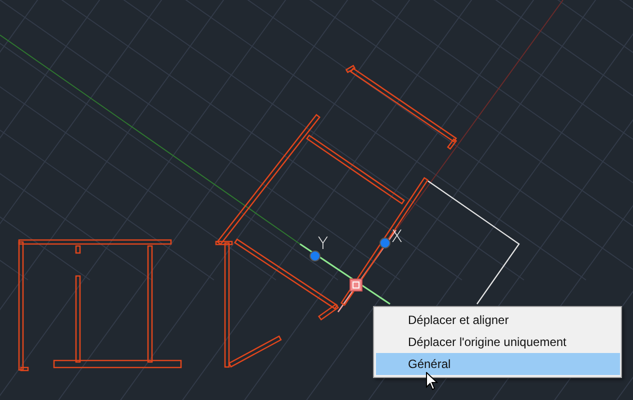 The width and height of the screenshot is (633, 400). What do you see at coordinates (323, 244) in the screenshot?
I see `axis-label: Y` at bounding box center [323, 244].